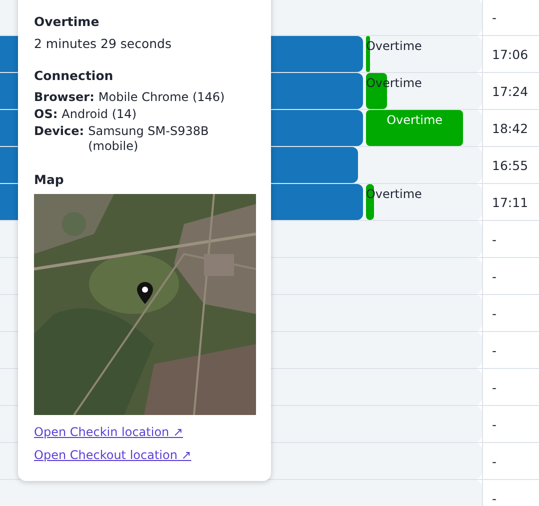 The width and height of the screenshot is (539, 506). I want to click on field-label: Device:, so click(59, 132).